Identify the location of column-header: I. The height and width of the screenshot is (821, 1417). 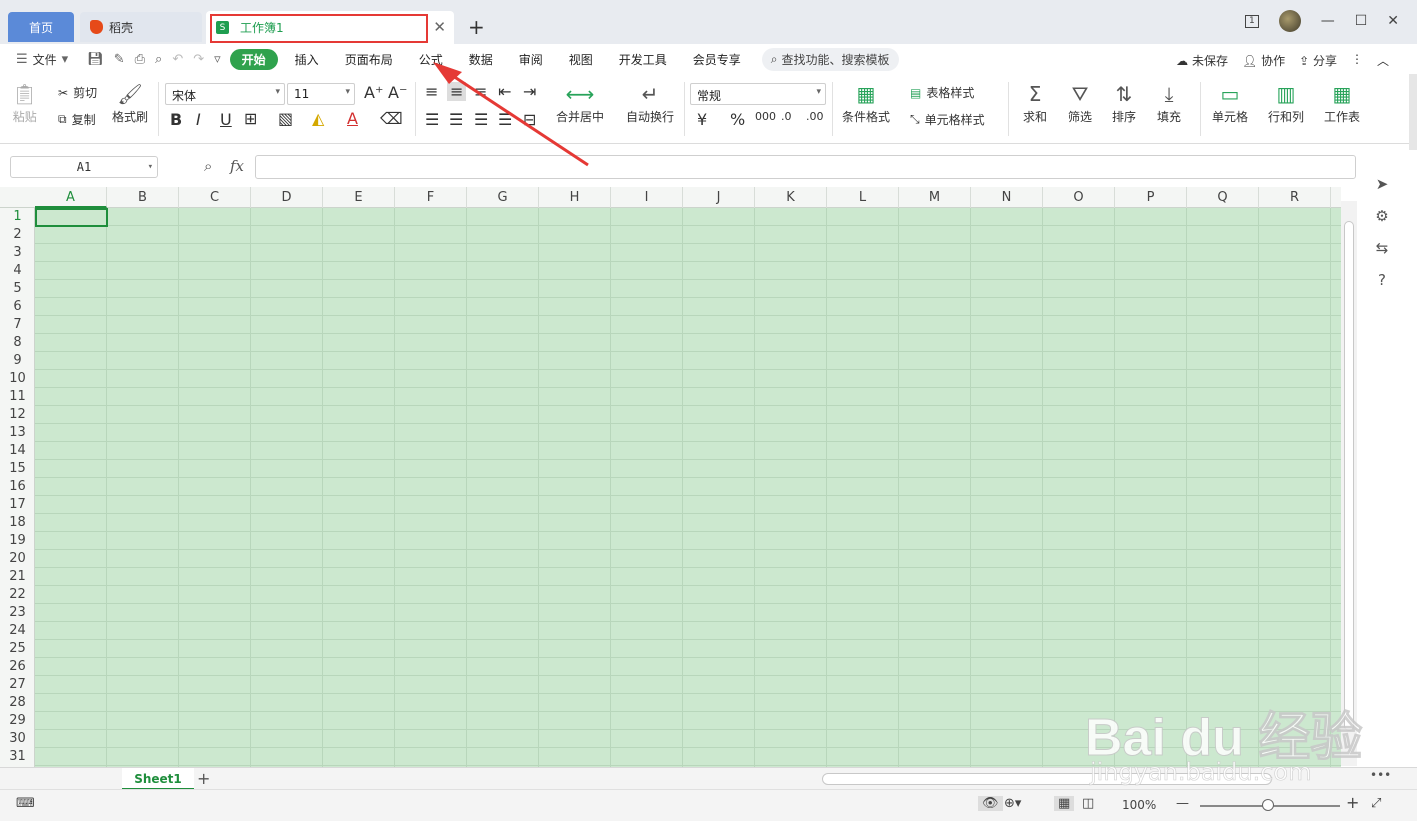
(647, 197).